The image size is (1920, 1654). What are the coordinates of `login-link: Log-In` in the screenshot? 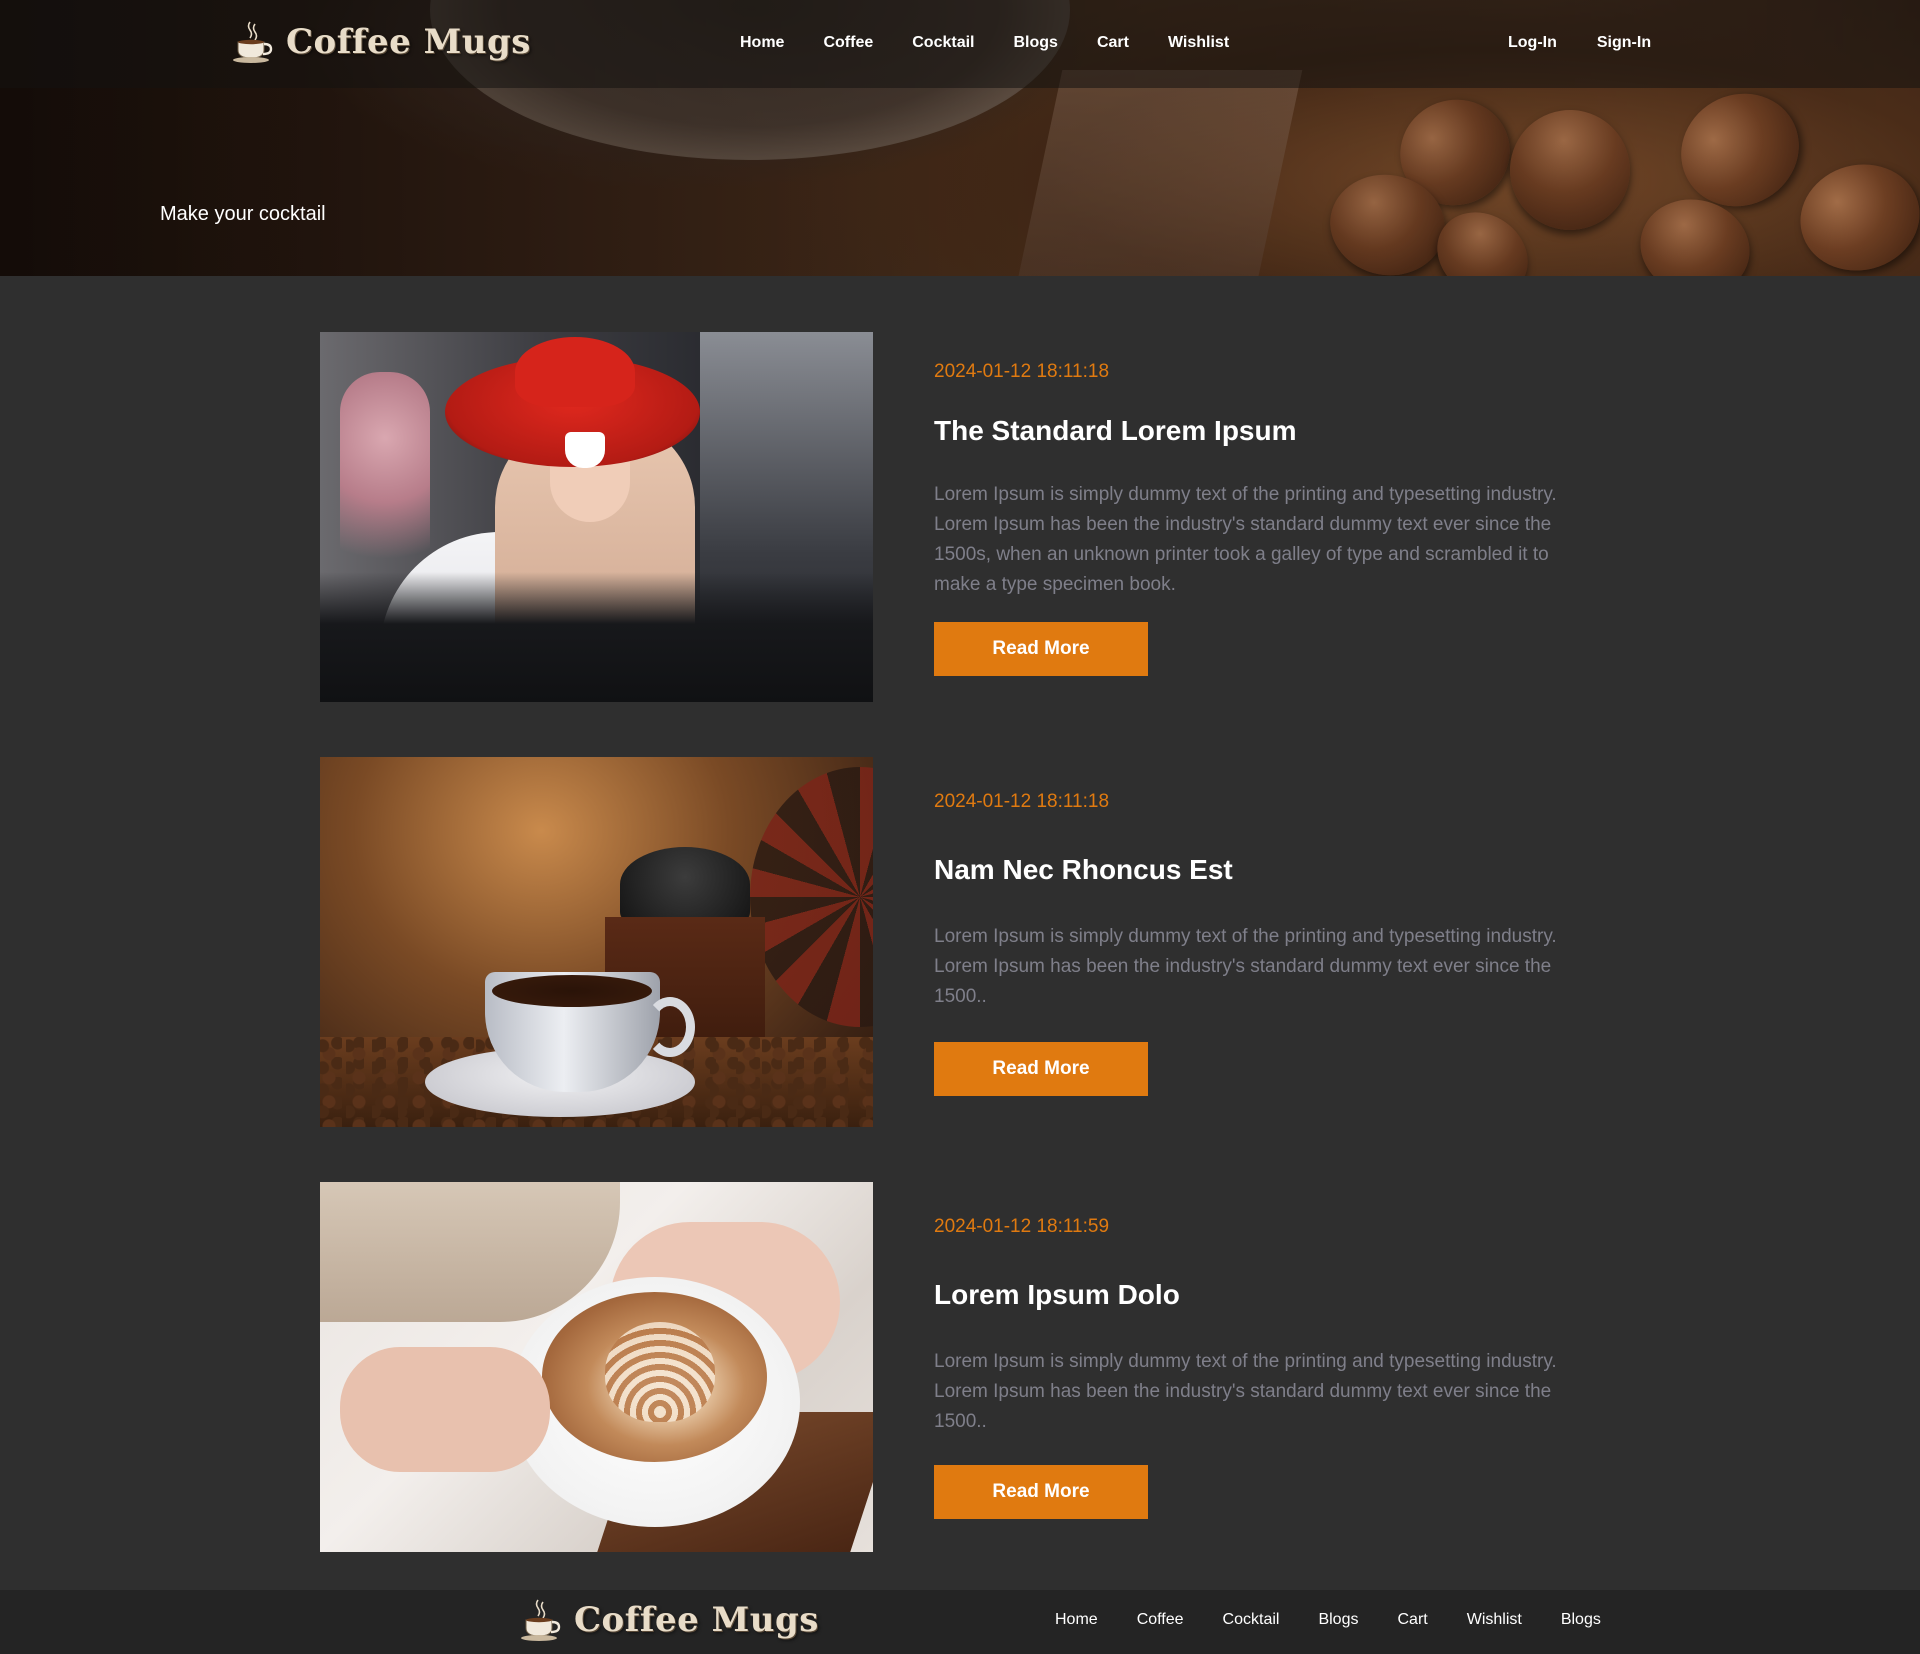 It's located at (1532, 43).